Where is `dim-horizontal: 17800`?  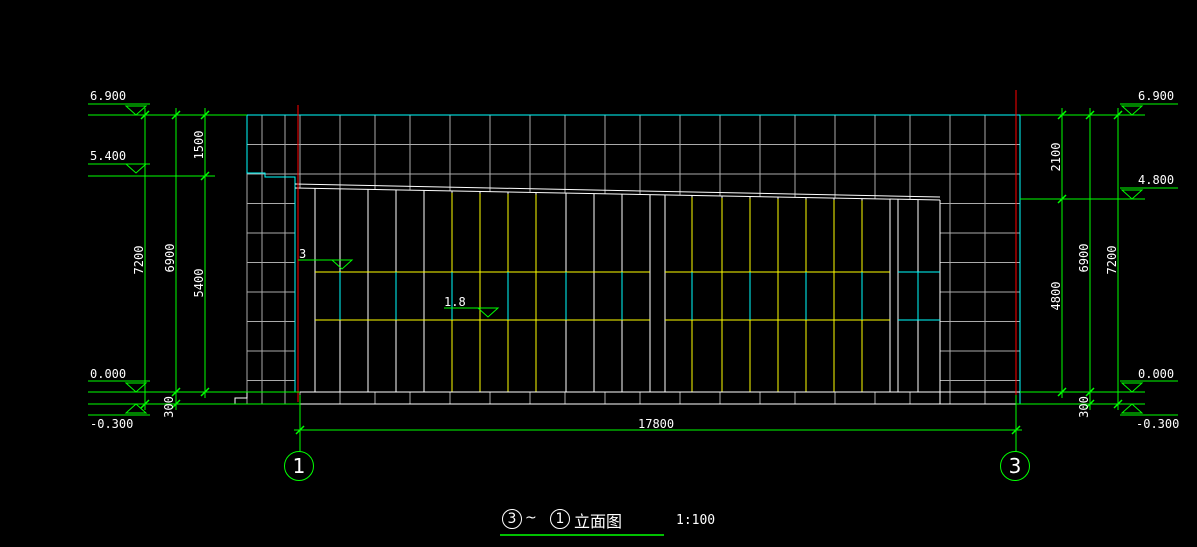 dim-horizontal: 17800 is located at coordinates (656, 424).